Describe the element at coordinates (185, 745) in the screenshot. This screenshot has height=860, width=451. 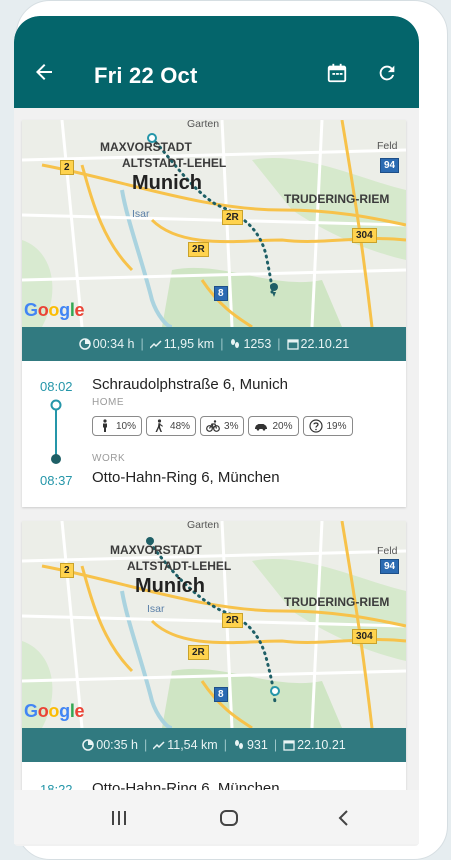
I see `distance-stat: 11,54 km` at that location.